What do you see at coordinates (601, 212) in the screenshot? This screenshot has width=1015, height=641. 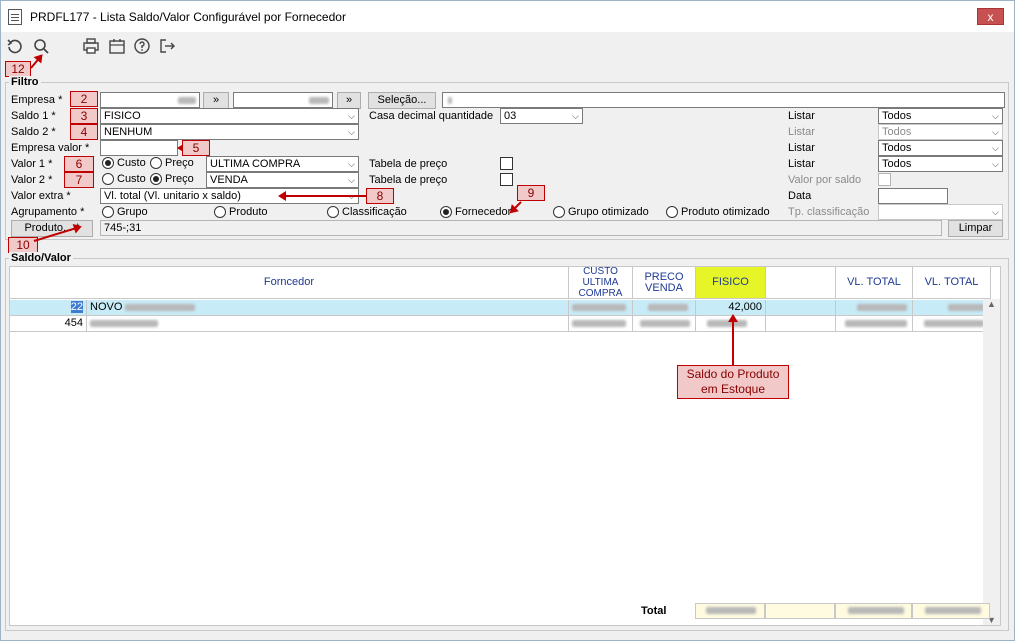 I see `agrup-grupo-otimizado-radio: Grupo otimizado` at bounding box center [601, 212].